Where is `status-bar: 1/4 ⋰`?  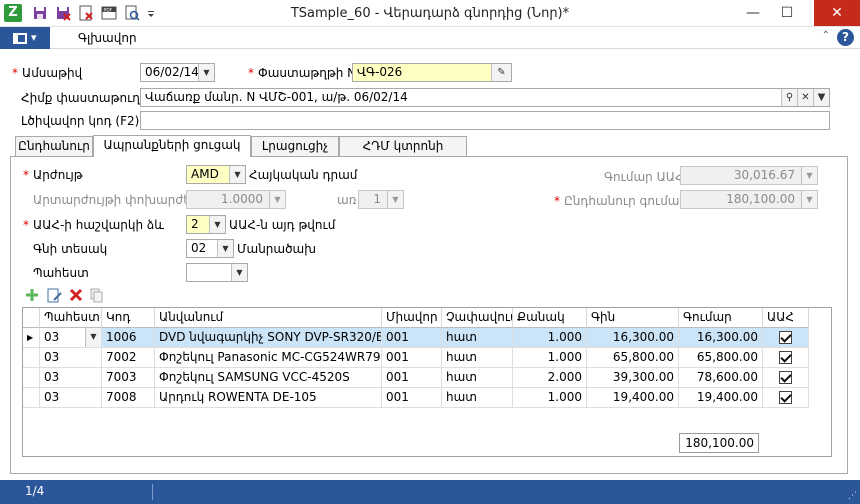 status-bar: 1/4 ⋰ is located at coordinates (430, 492).